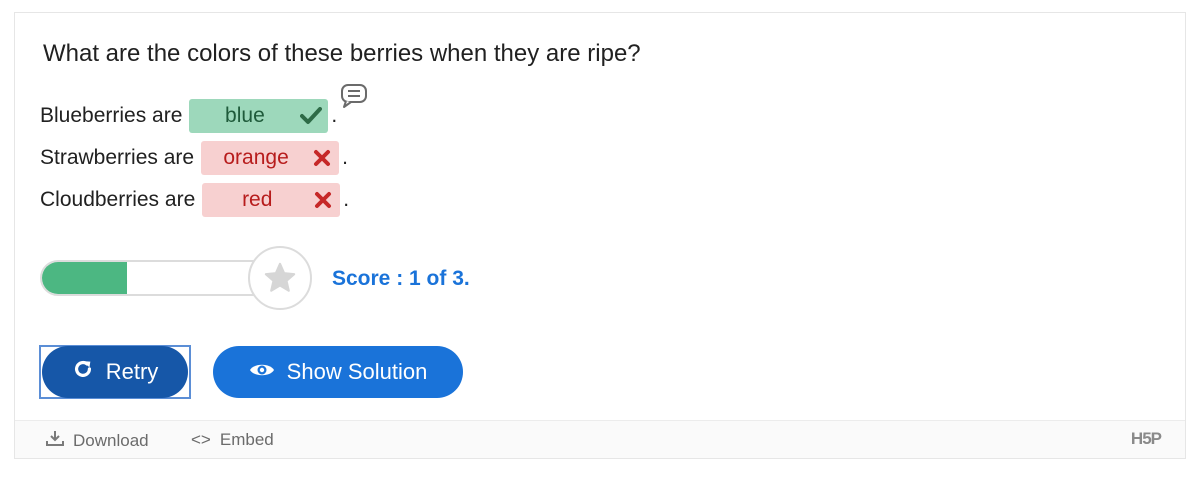  I want to click on show-solution-button: Show Solution, so click(338, 372).